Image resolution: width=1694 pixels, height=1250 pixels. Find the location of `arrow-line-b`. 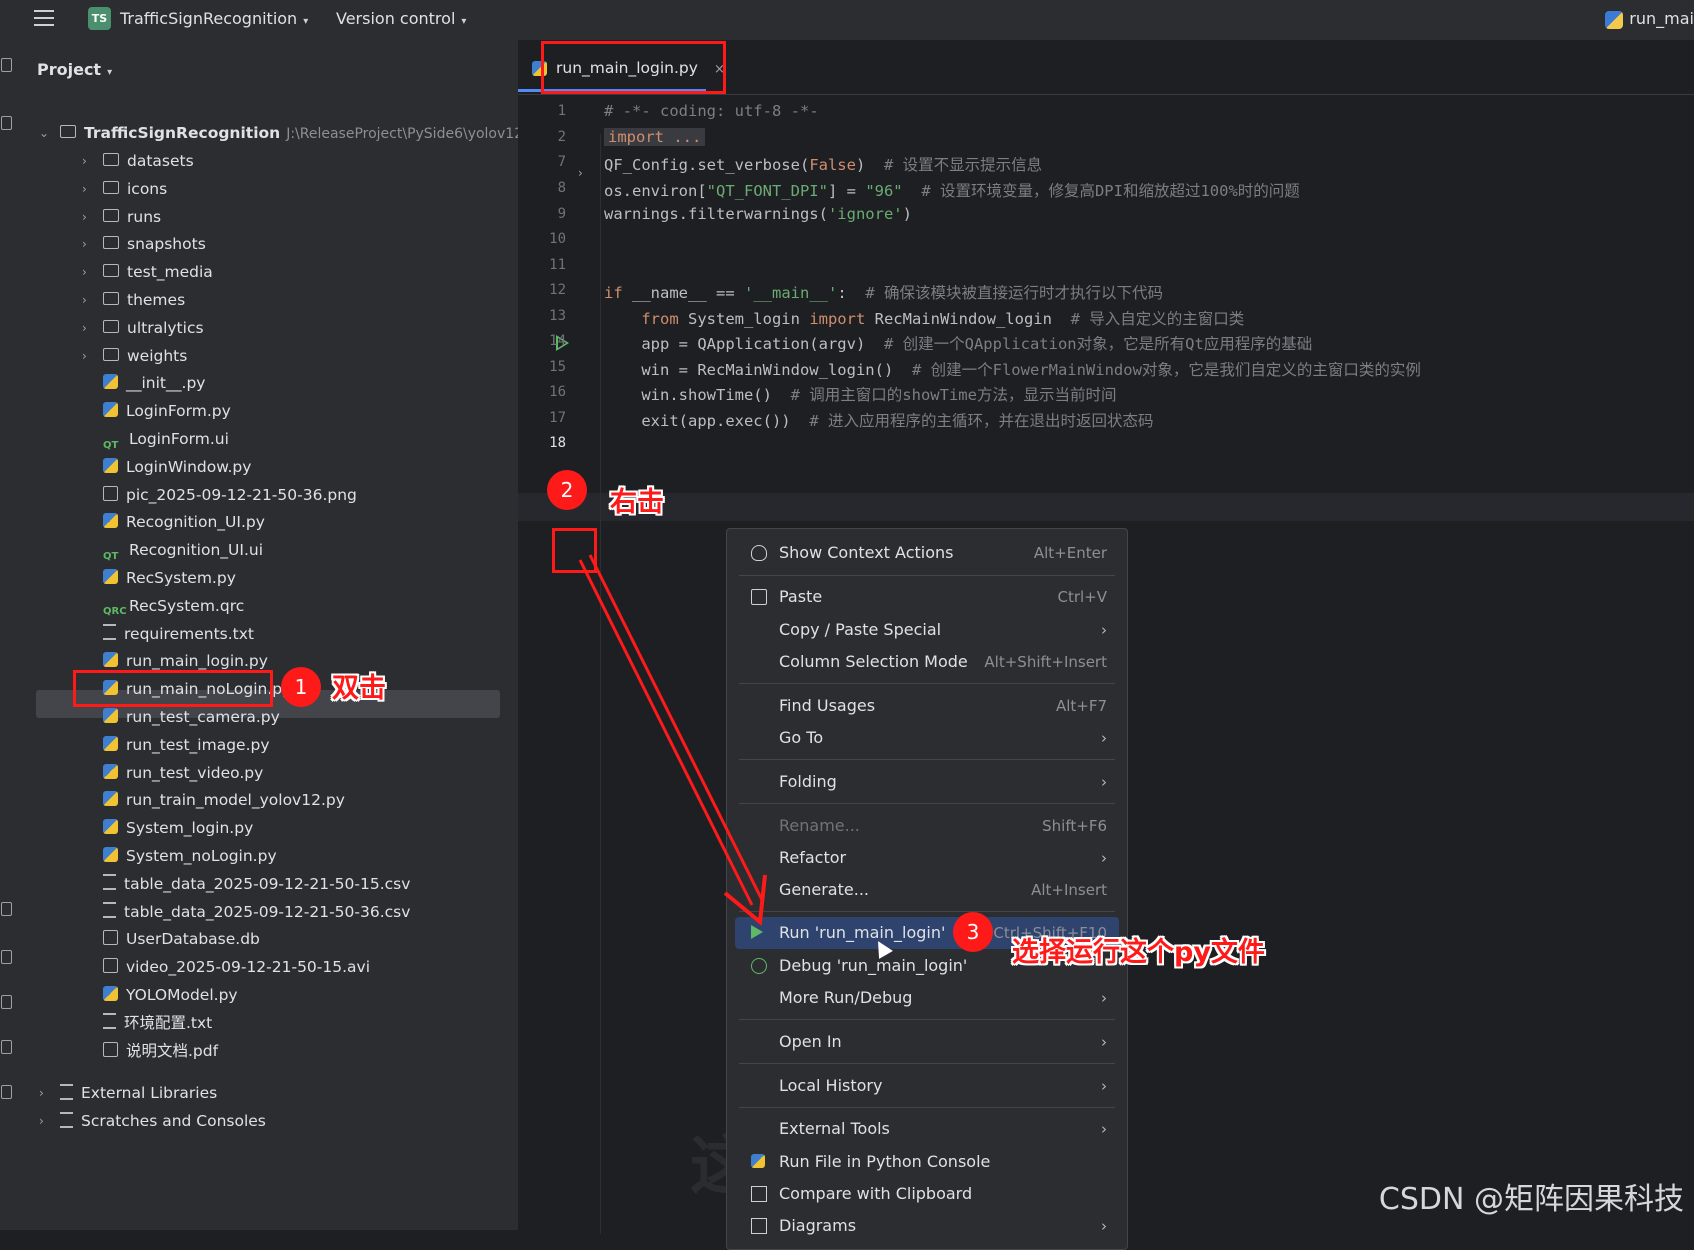

arrow-line-b is located at coordinates (676, 727).